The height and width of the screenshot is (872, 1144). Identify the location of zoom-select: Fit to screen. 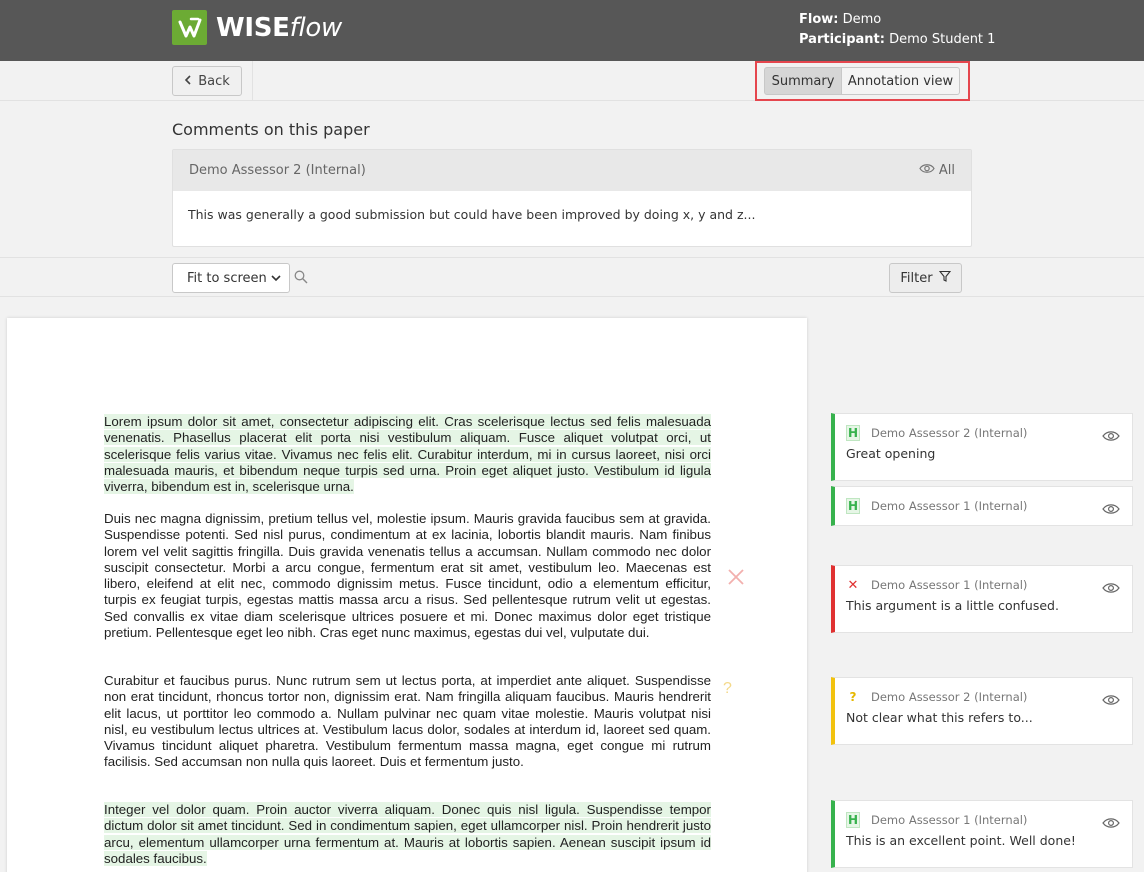
(231, 278).